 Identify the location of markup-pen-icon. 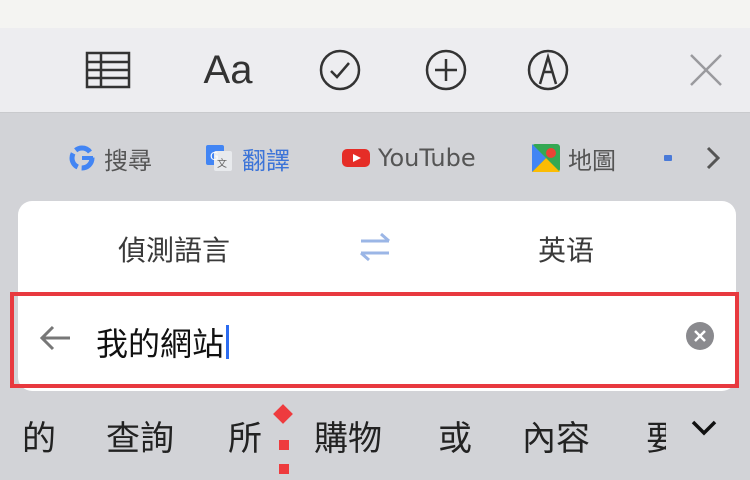
(548, 70).